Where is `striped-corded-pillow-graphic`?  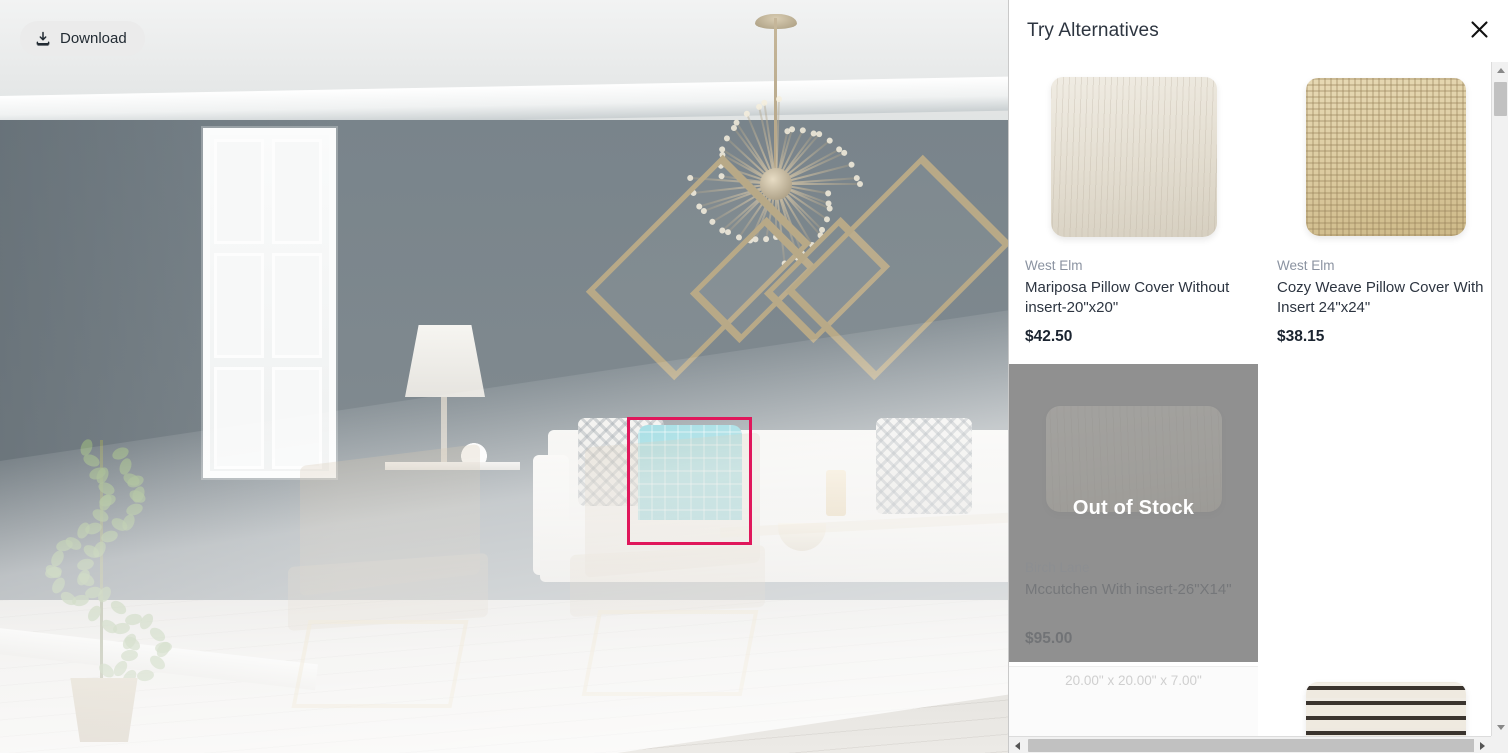
striped-corded-pillow-graphic is located at coordinates (1385, 709).